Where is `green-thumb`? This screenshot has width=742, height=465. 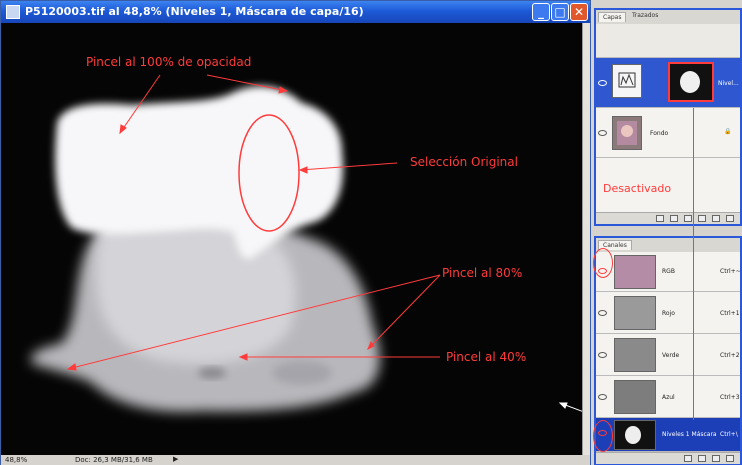
green-thumb is located at coordinates (635, 355).